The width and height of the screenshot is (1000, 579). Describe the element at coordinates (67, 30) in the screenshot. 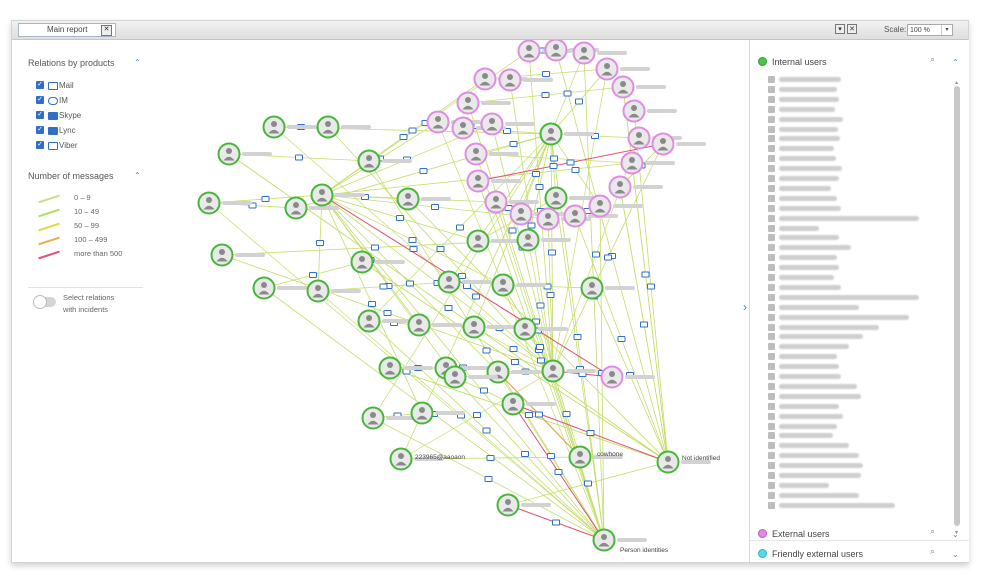

I see `tab-main-report: Main report ✕` at that location.